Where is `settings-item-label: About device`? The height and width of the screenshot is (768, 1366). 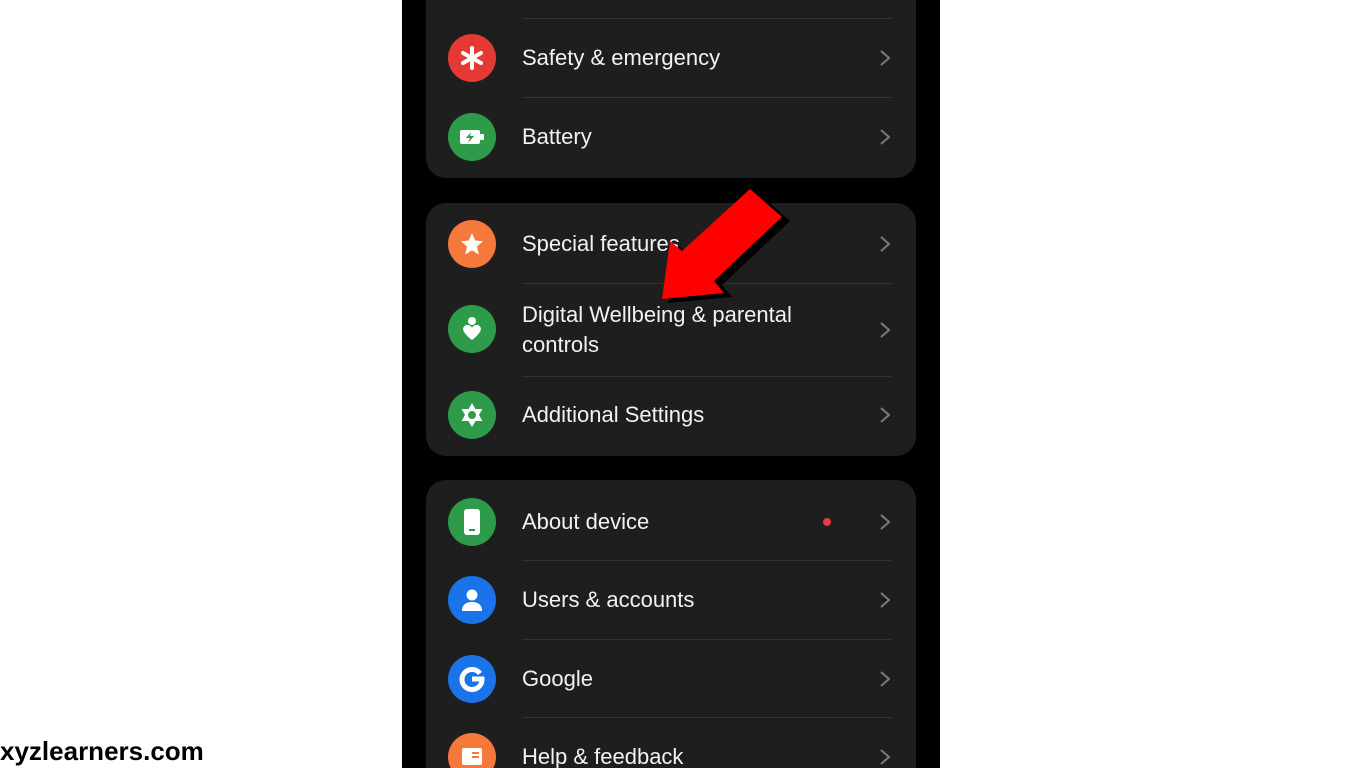
settings-item-label: About device is located at coordinates (586, 521).